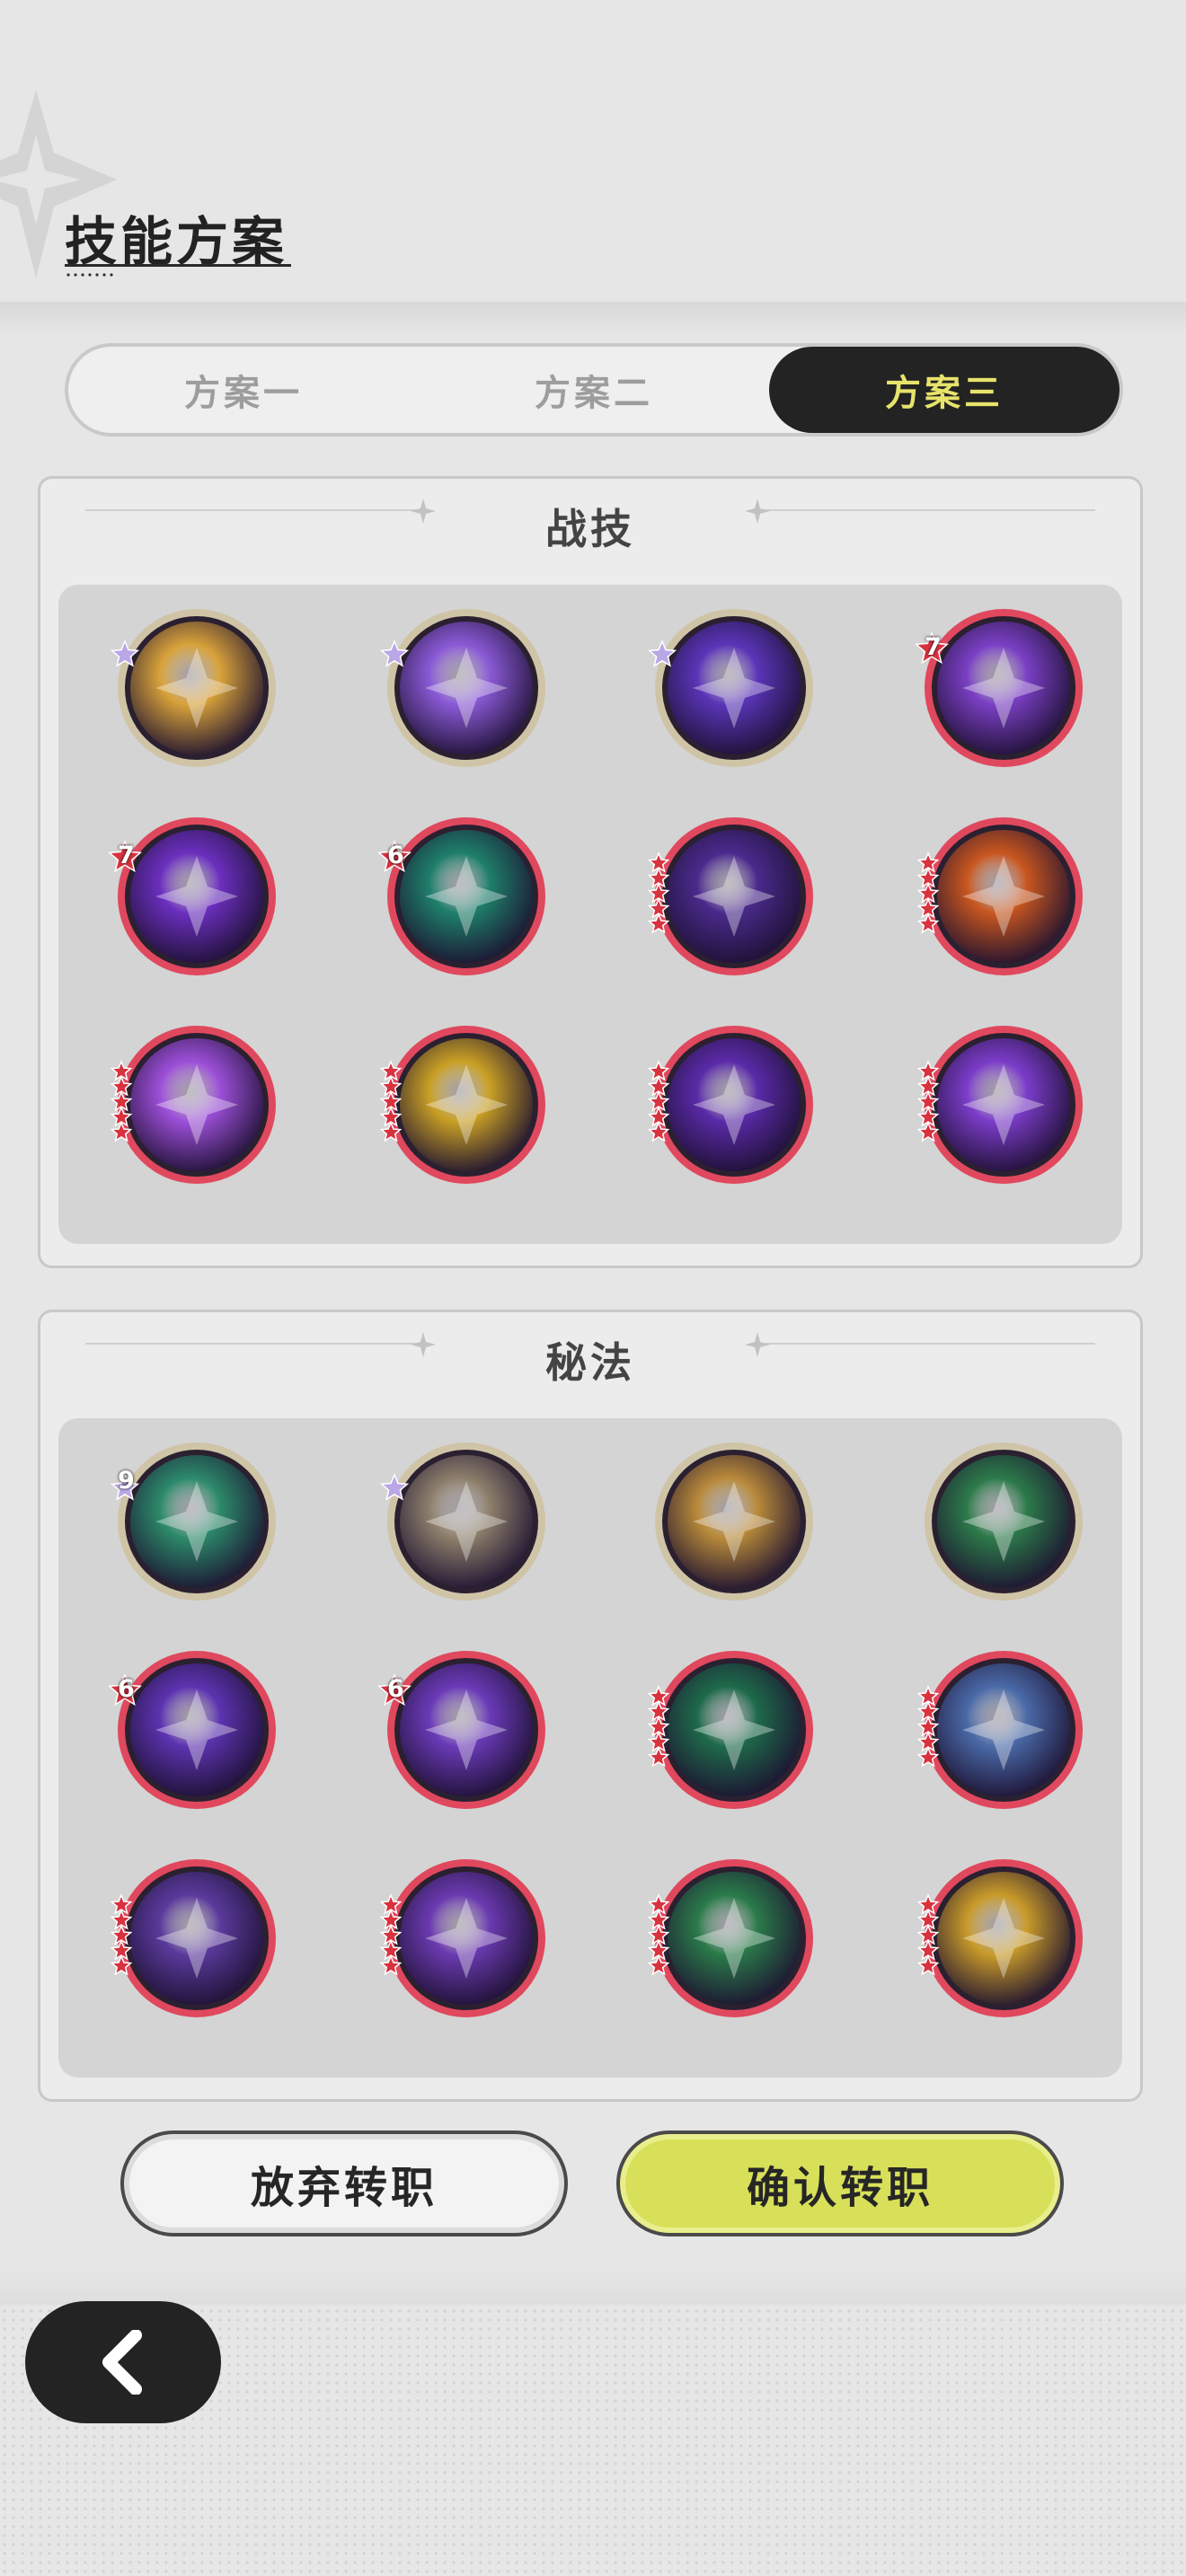 Image resolution: width=1186 pixels, height=2576 pixels. What do you see at coordinates (590, 1526) in the screenshot?
I see `skill-row: 9` at bounding box center [590, 1526].